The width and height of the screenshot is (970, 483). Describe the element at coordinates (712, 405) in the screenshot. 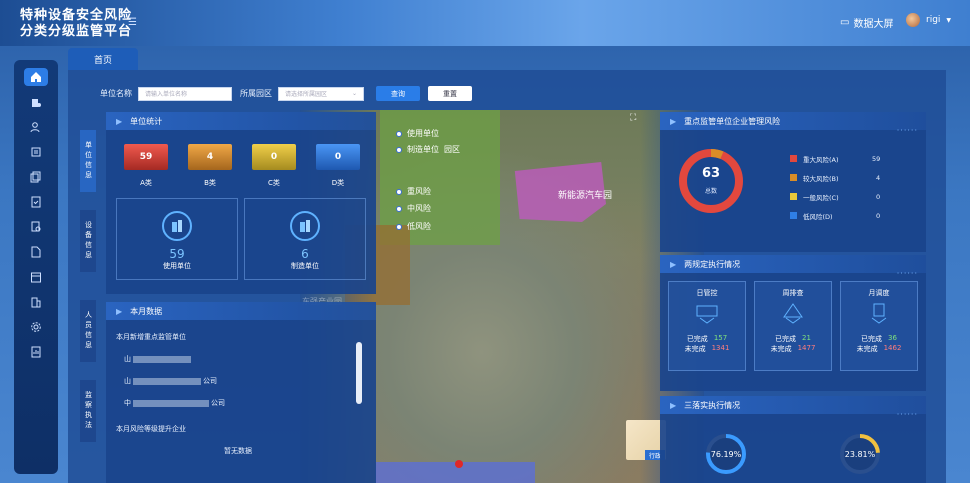

I see `three-impl-title: 三落实执行情况` at that location.